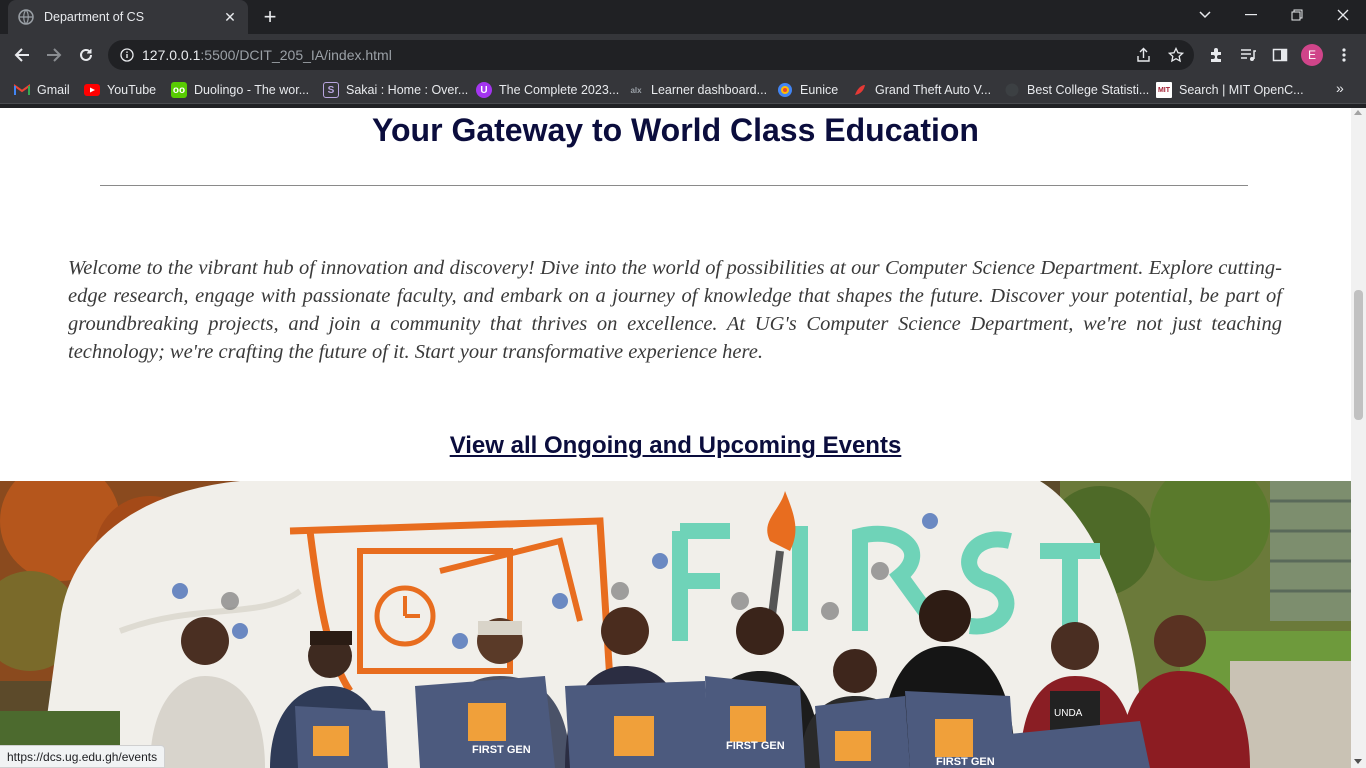 The width and height of the screenshot is (1366, 768). What do you see at coordinates (636, 90) in the screenshot?
I see `alx-icon: alx` at bounding box center [636, 90].